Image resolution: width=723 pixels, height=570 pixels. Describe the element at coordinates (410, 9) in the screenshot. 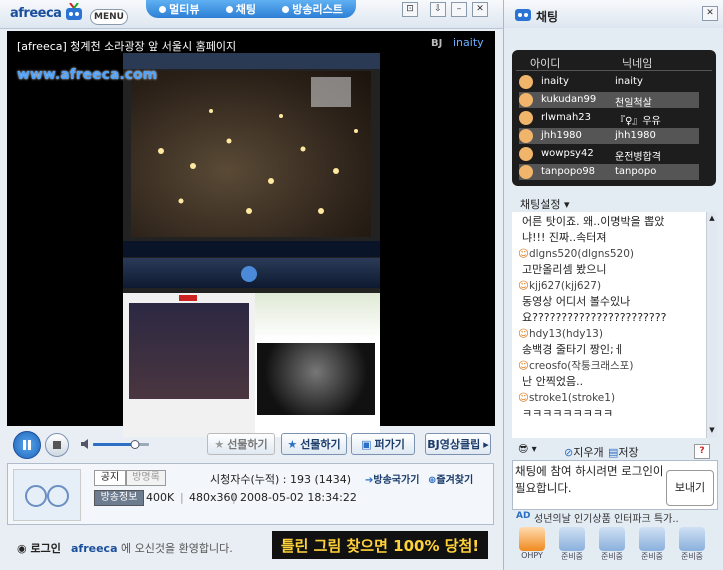

I see `expand-icon: ⊡` at that location.